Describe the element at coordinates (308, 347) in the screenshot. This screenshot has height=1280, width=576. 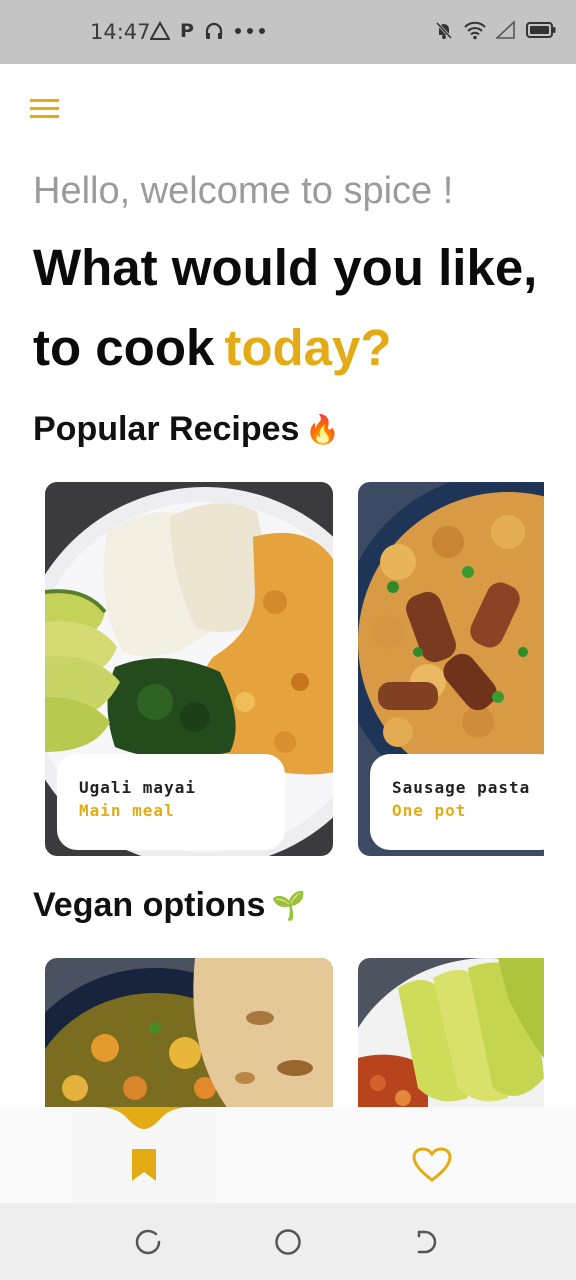
I see `headline-accent: today?` at that location.